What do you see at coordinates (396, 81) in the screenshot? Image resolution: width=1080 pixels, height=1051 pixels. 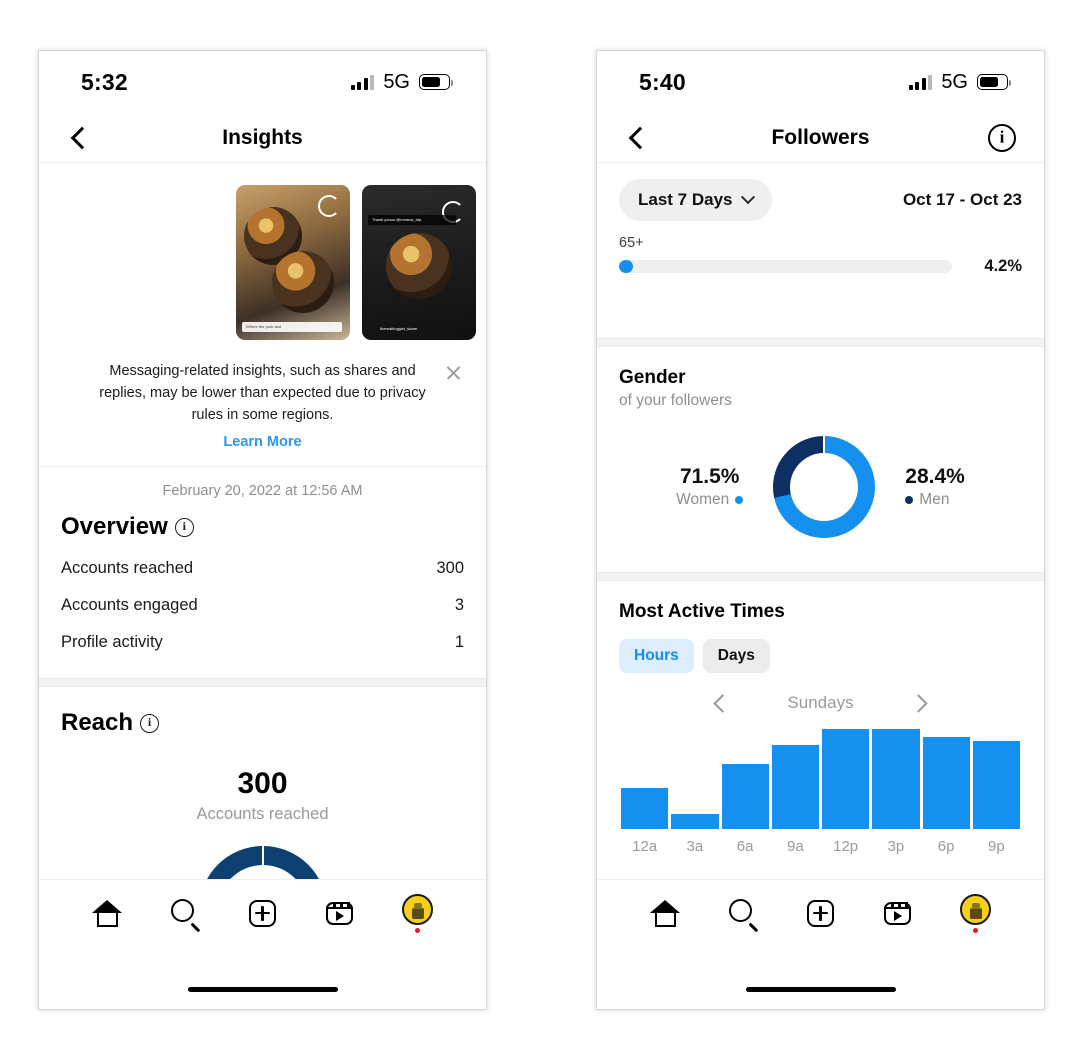 I see `network-label: 5G` at bounding box center [396, 81].